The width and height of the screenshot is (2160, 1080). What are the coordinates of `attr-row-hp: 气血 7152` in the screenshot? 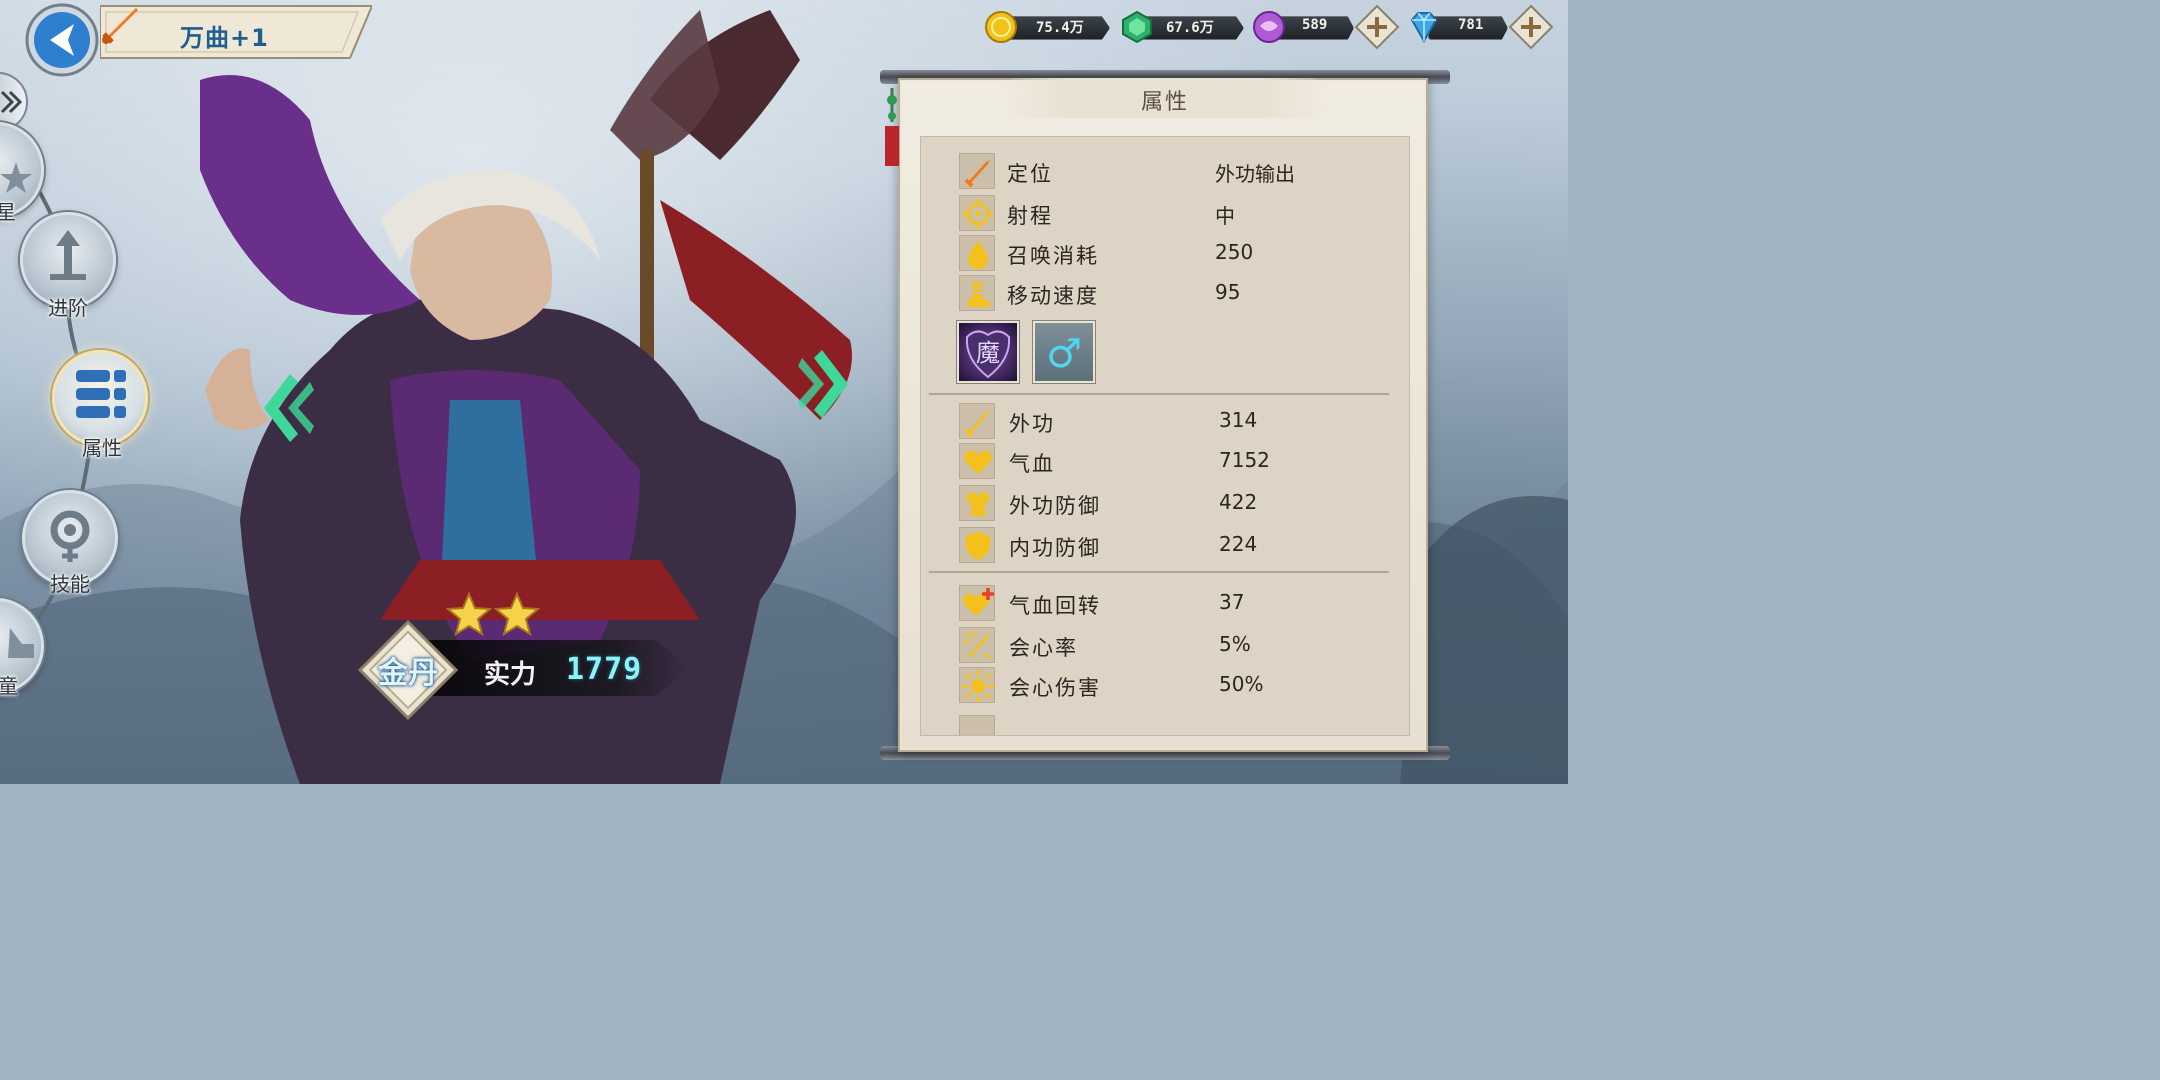 It's located at (1179, 462).